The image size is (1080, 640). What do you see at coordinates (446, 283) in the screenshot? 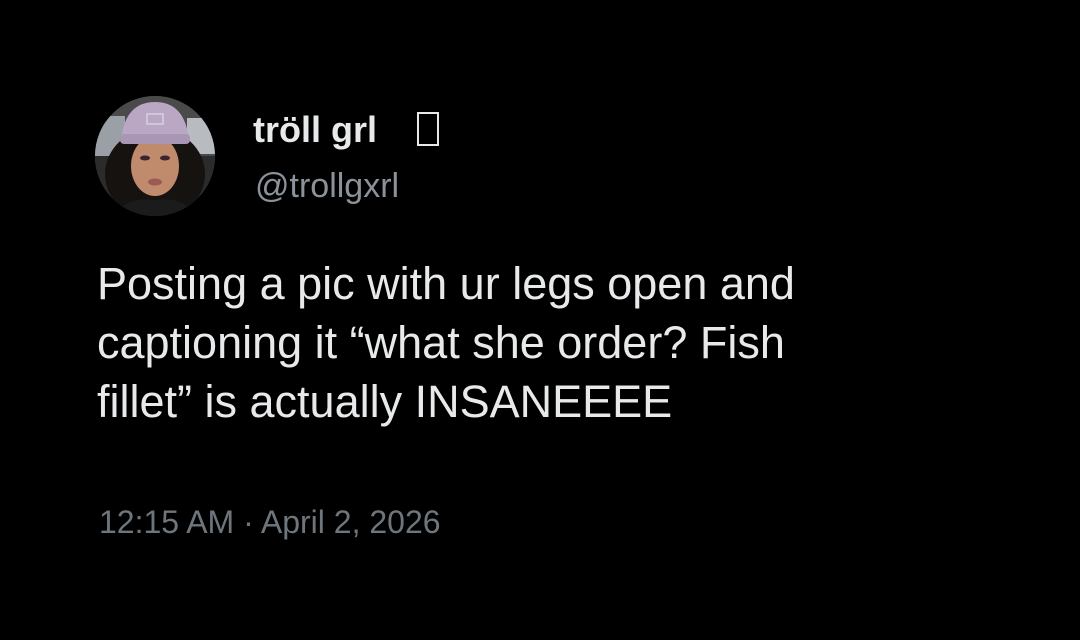
I see `tweet-text-line: Posting a pic with ur legs open and` at bounding box center [446, 283].